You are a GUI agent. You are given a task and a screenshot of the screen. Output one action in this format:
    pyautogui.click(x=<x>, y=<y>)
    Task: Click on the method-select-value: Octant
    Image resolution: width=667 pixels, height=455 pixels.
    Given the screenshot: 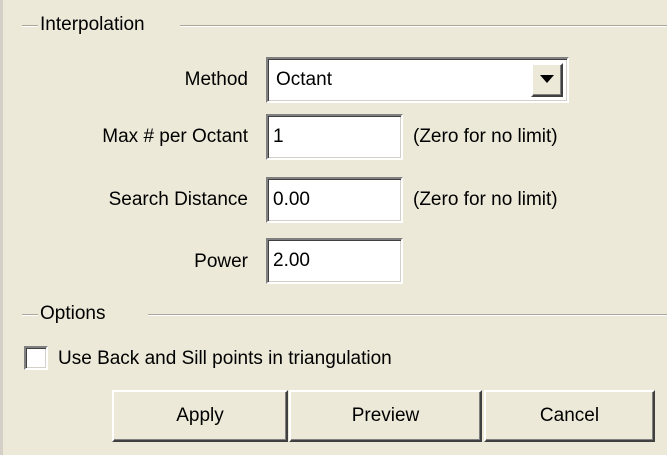 What is the action you would take?
    pyautogui.click(x=304, y=79)
    